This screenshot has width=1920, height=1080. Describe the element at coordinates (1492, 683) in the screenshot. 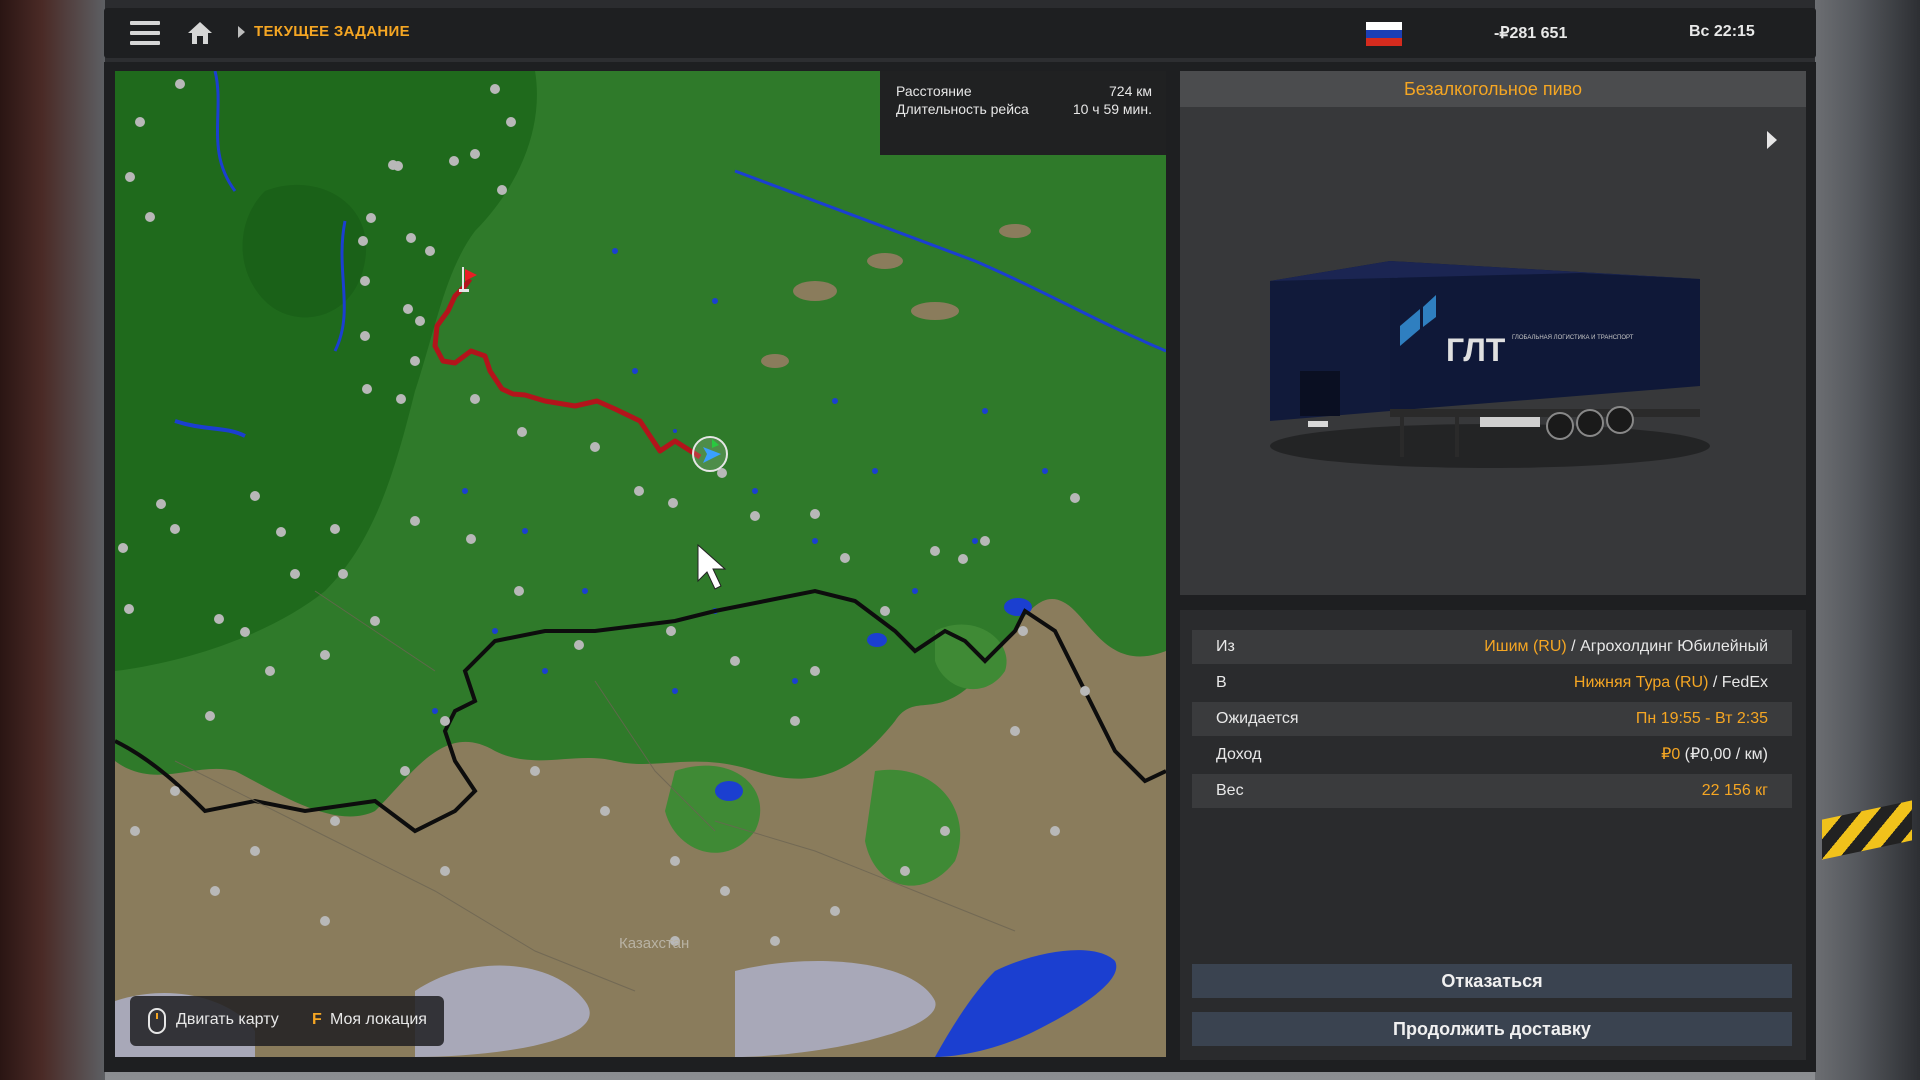

I see `to-row: В Нижняя Тура (RU) / FedEx` at that location.